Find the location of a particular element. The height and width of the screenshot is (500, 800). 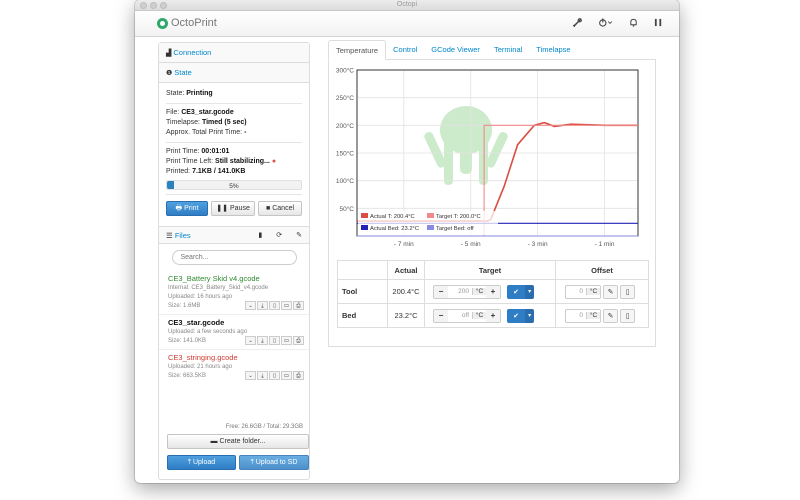

cancel-button: ■ Cancel is located at coordinates (280, 208).